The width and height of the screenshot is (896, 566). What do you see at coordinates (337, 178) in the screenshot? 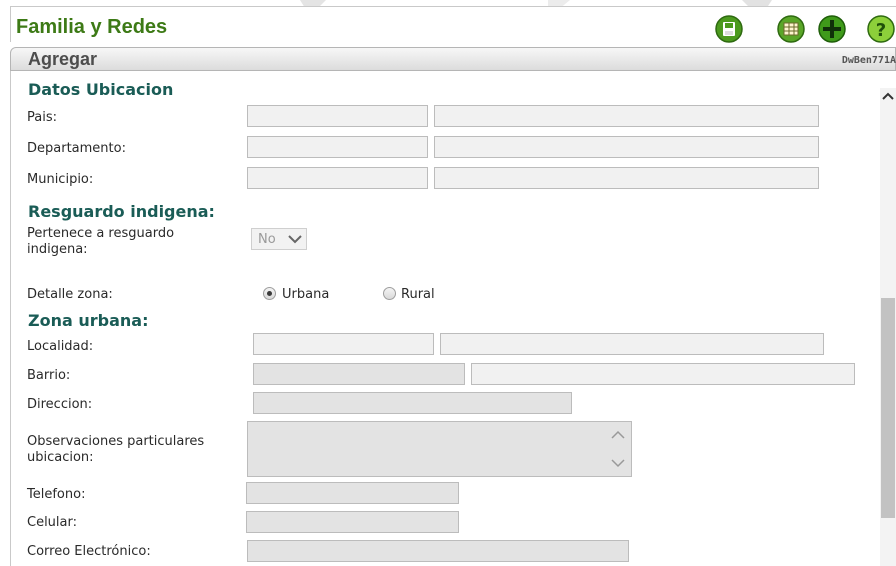
I see `municipio-code-input` at bounding box center [337, 178].